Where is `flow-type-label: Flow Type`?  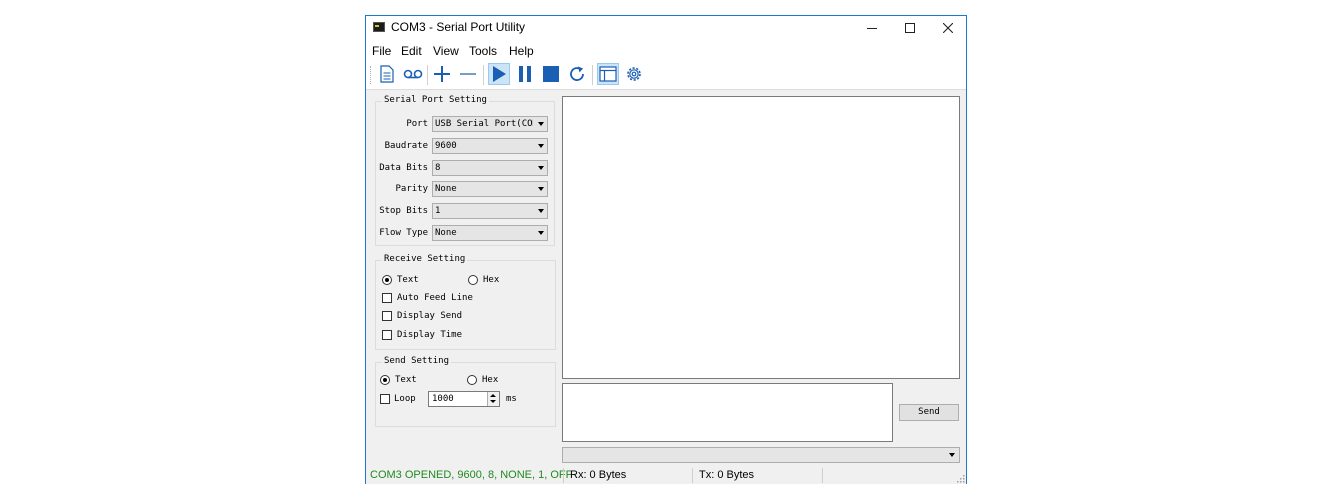 flow-type-label: Flow Type is located at coordinates (403, 233).